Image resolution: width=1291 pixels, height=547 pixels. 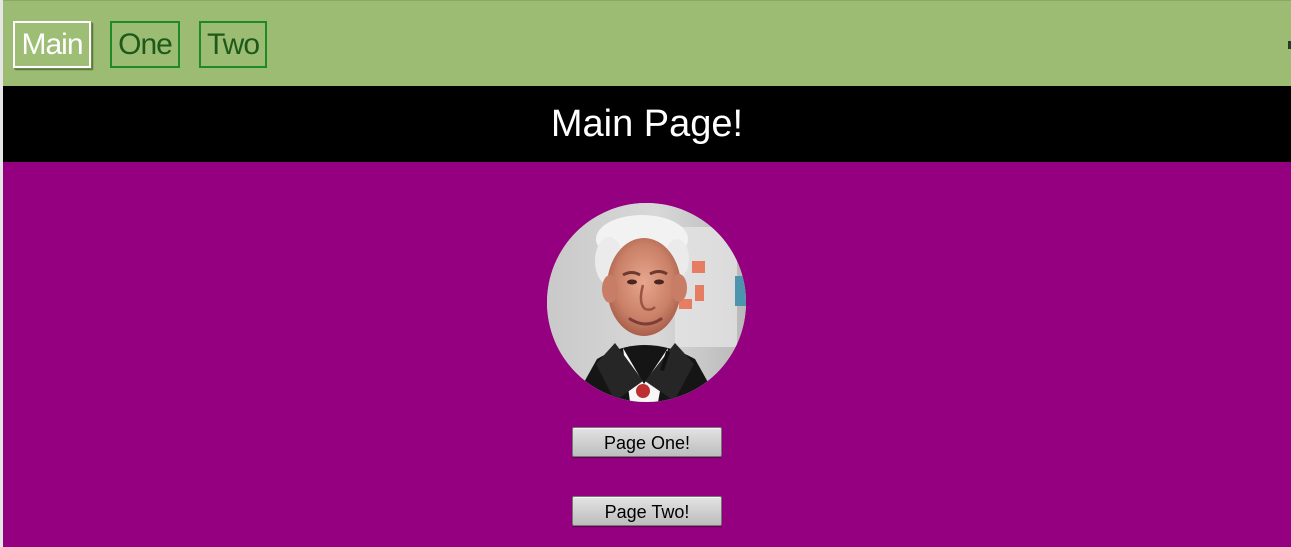 I want to click on page-one-button: Page One!, so click(x=647, y=442).